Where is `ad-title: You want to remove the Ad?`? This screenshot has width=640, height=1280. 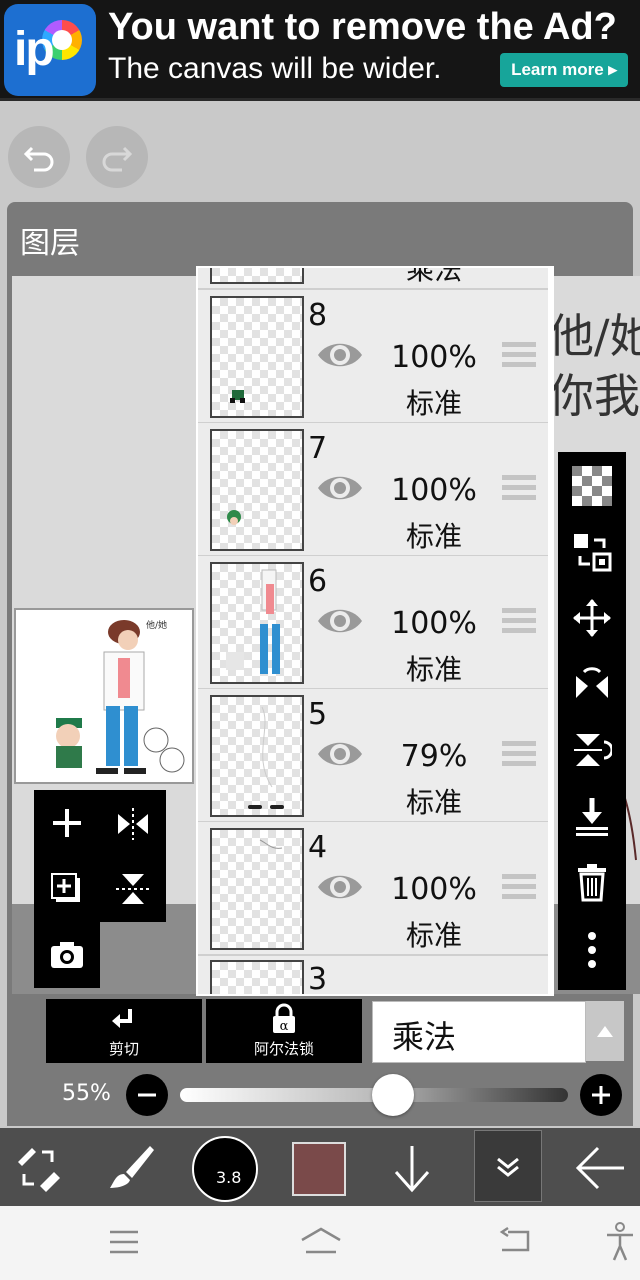 ad-title: You want to remove the Ad? is located at coordinates (362, 27).